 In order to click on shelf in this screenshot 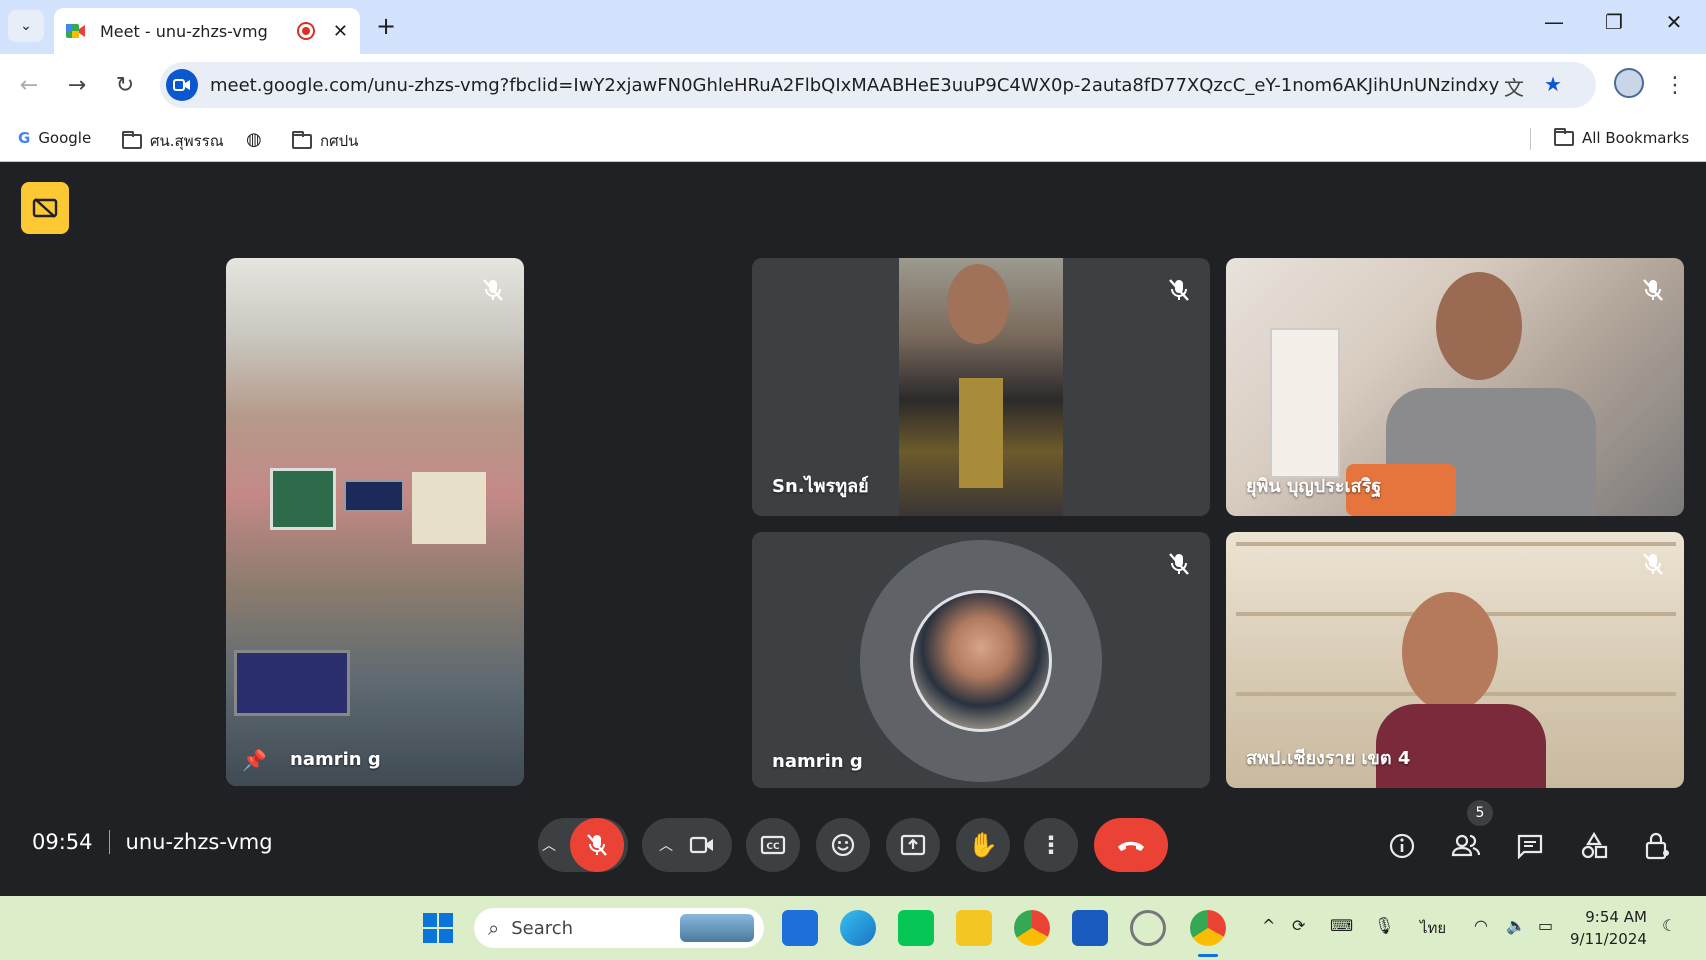, I will do `click(1305, 403)`.